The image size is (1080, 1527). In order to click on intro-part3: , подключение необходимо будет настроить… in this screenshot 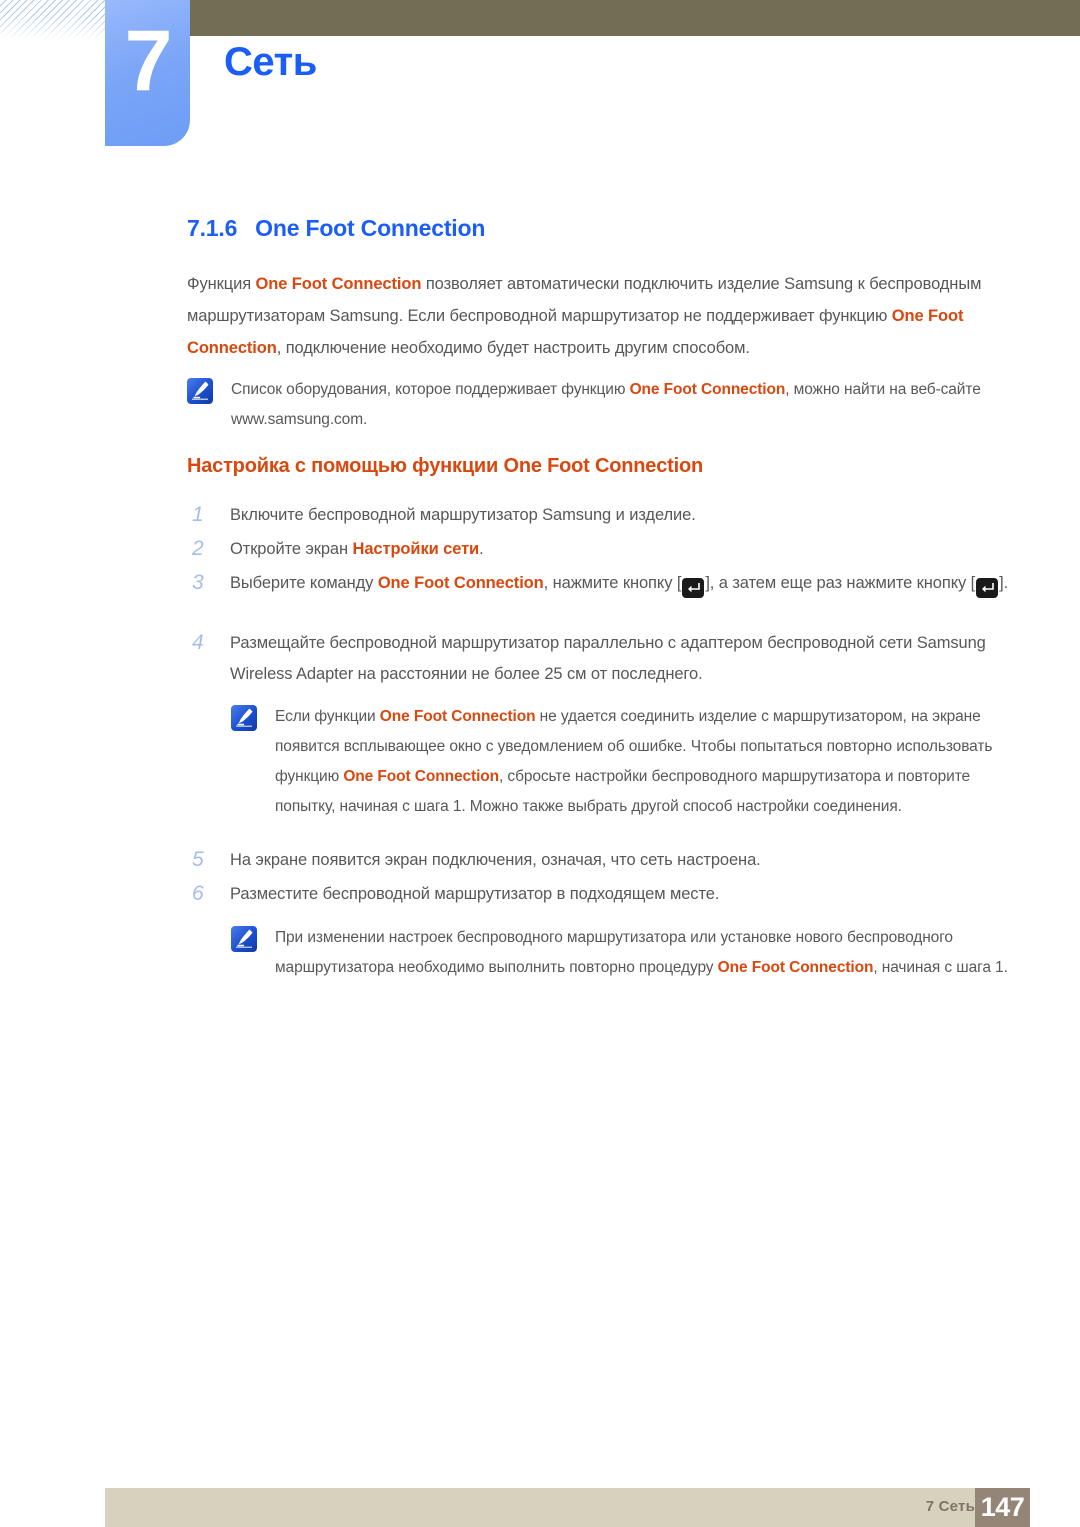, I will do `click(513, 348)`.